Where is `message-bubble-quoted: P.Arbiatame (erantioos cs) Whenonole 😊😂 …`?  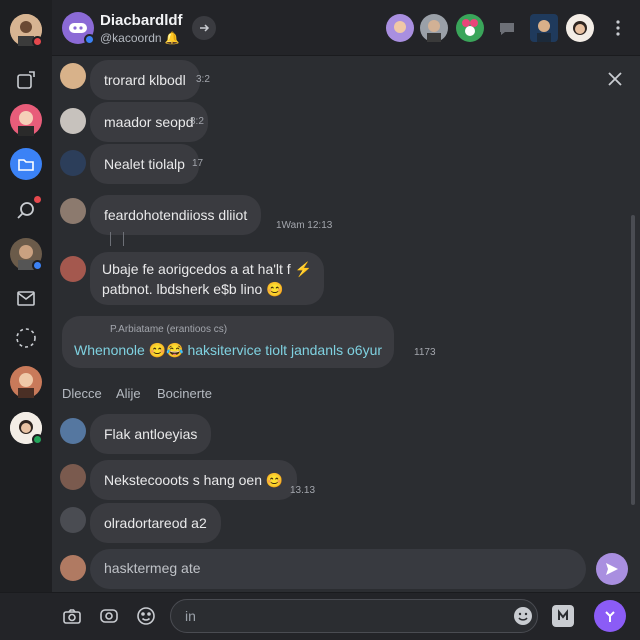 message-bubble-quoted: P.Arbiatame (erantioos cs) Whenonole 😊😂 … is located at coordinates (228, 342).